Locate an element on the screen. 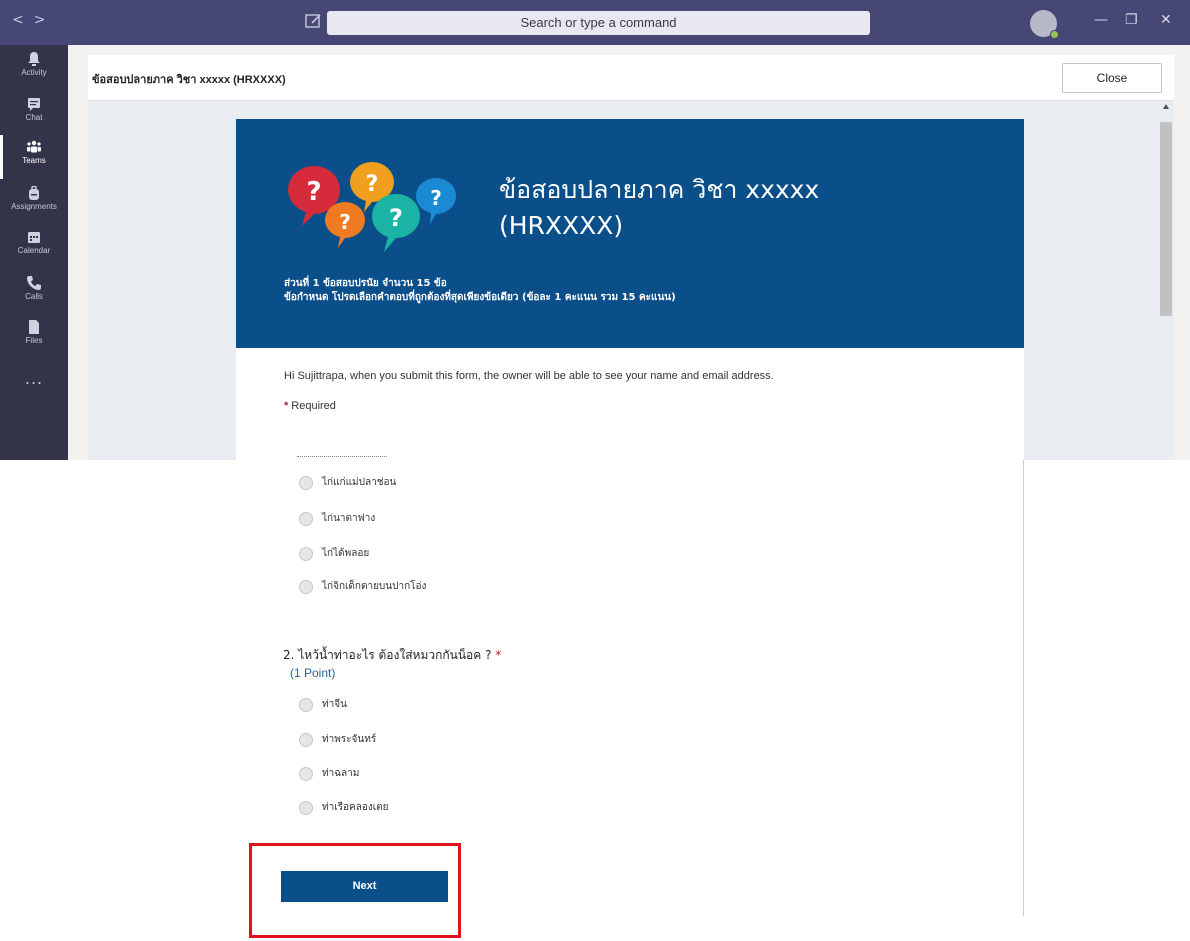 The image size is (1190, 941). chevron-left-icon: < is located at coordinates (23, 20).